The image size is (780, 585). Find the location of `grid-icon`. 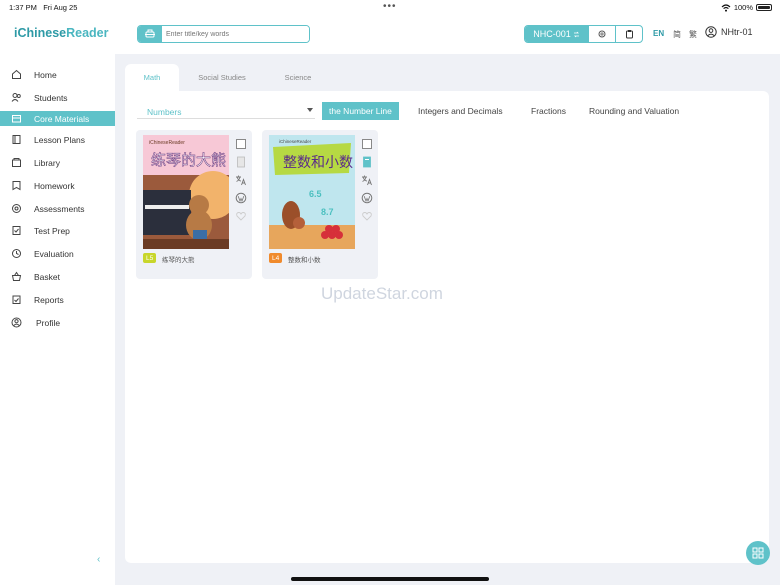

grid-icon is located at coordinates (758, 553).